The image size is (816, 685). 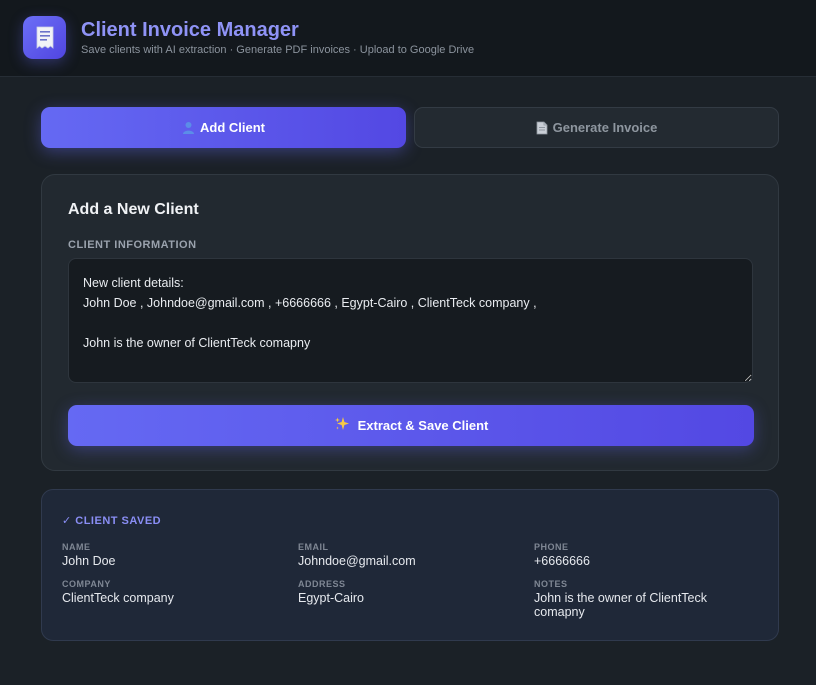 I want to click on document-icon, so click(x=542, y=128).